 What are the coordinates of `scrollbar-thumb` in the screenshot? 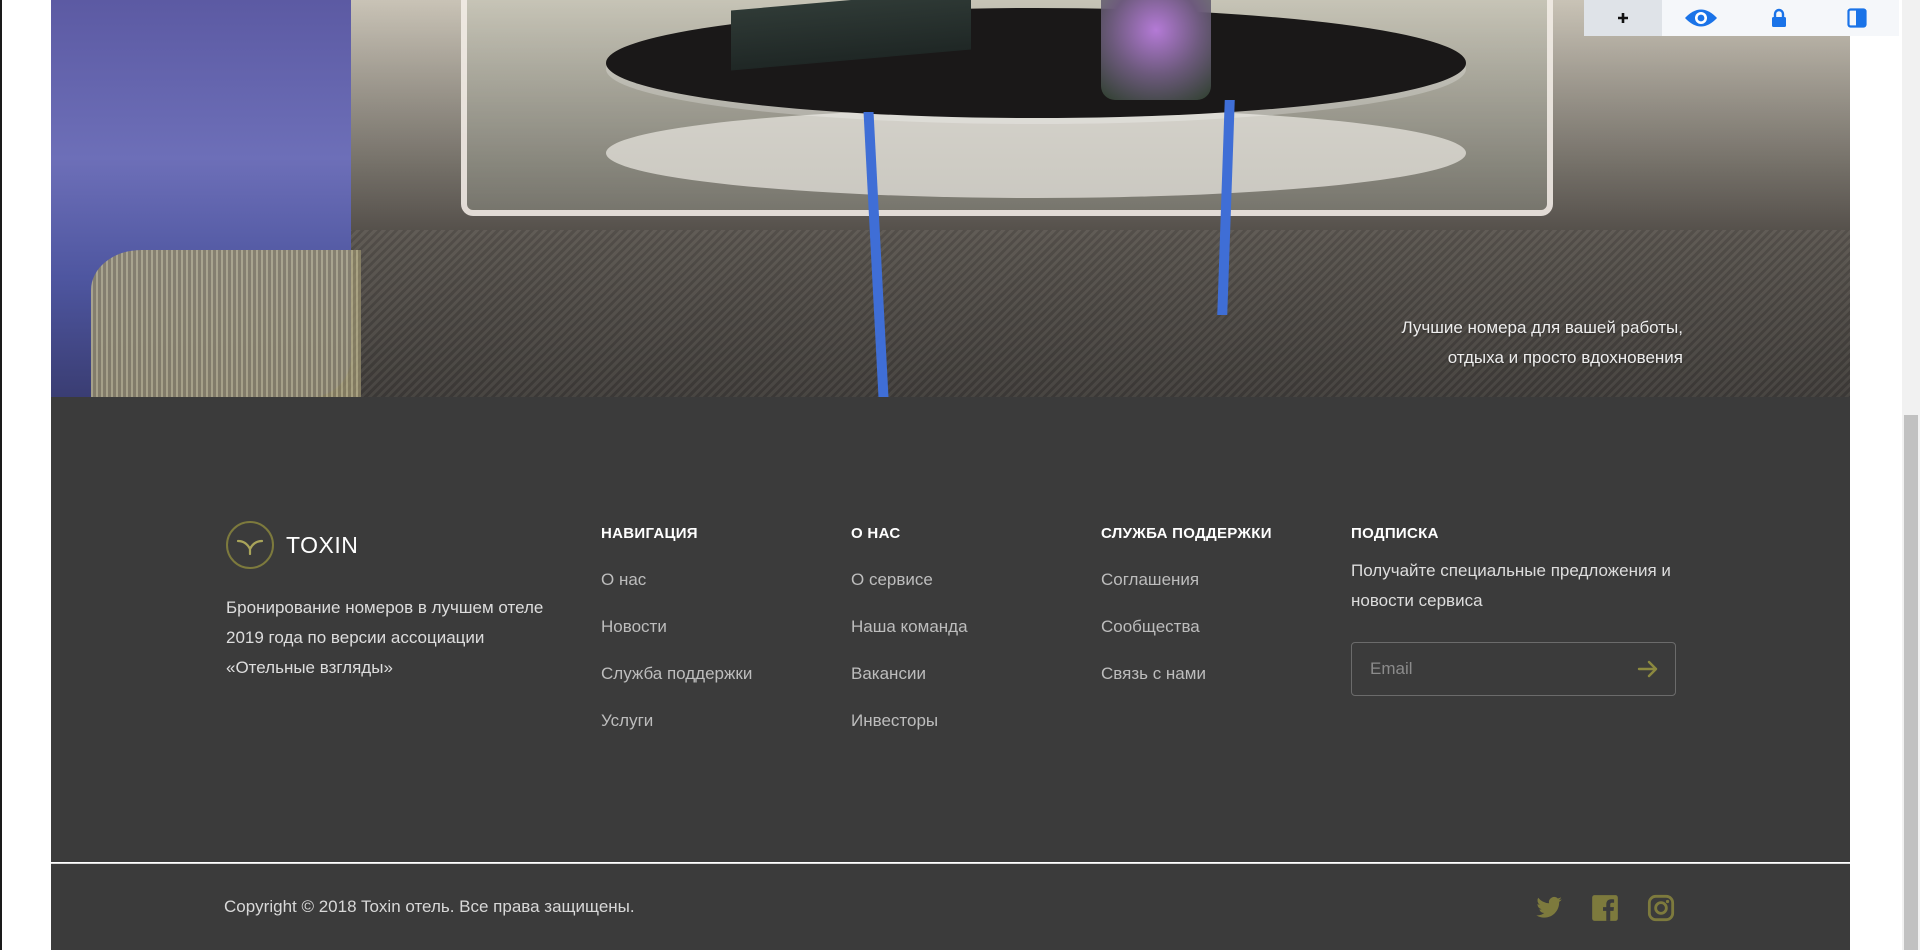 It's located at (1911, 682).